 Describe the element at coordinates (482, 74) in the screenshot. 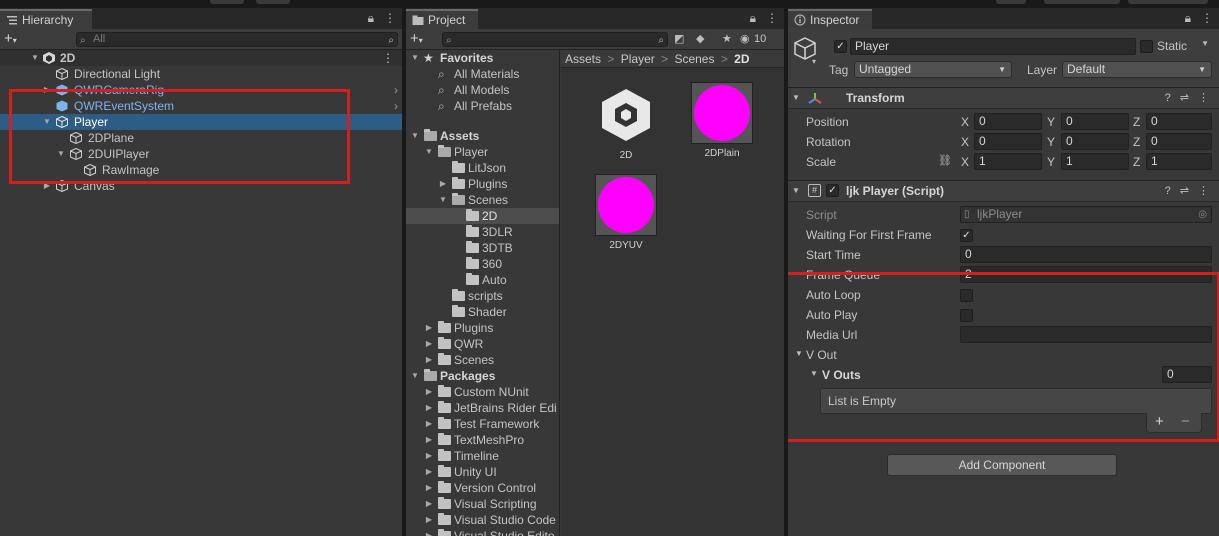

I see `favorite-item: ⌕ All Materials` at that location.